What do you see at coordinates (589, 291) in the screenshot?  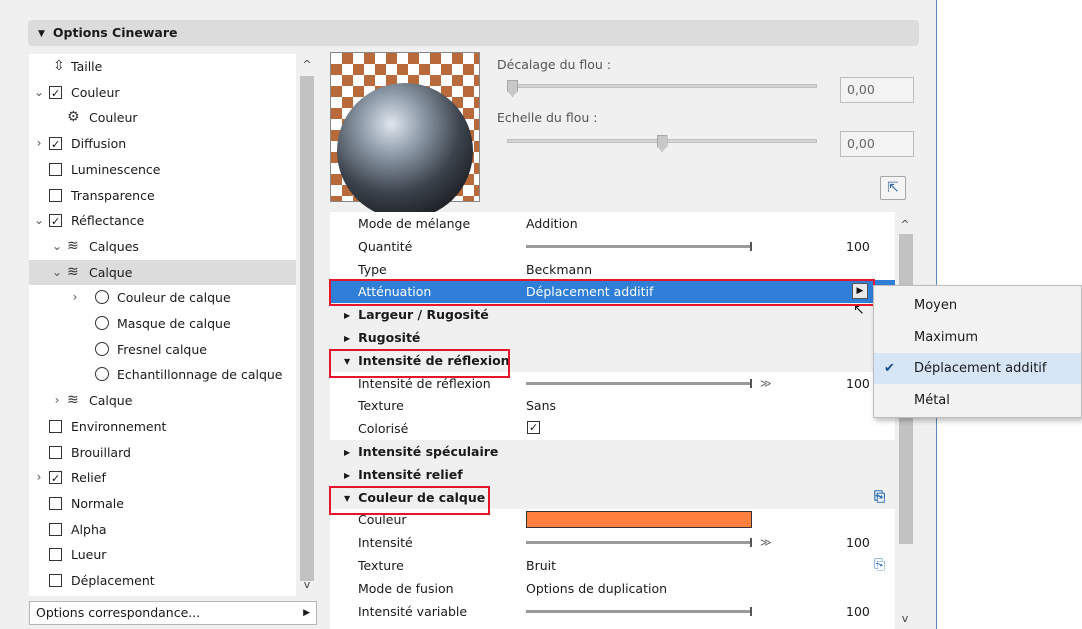 I see `property-value: Déplacement additif` at bounding box center [589, 291].